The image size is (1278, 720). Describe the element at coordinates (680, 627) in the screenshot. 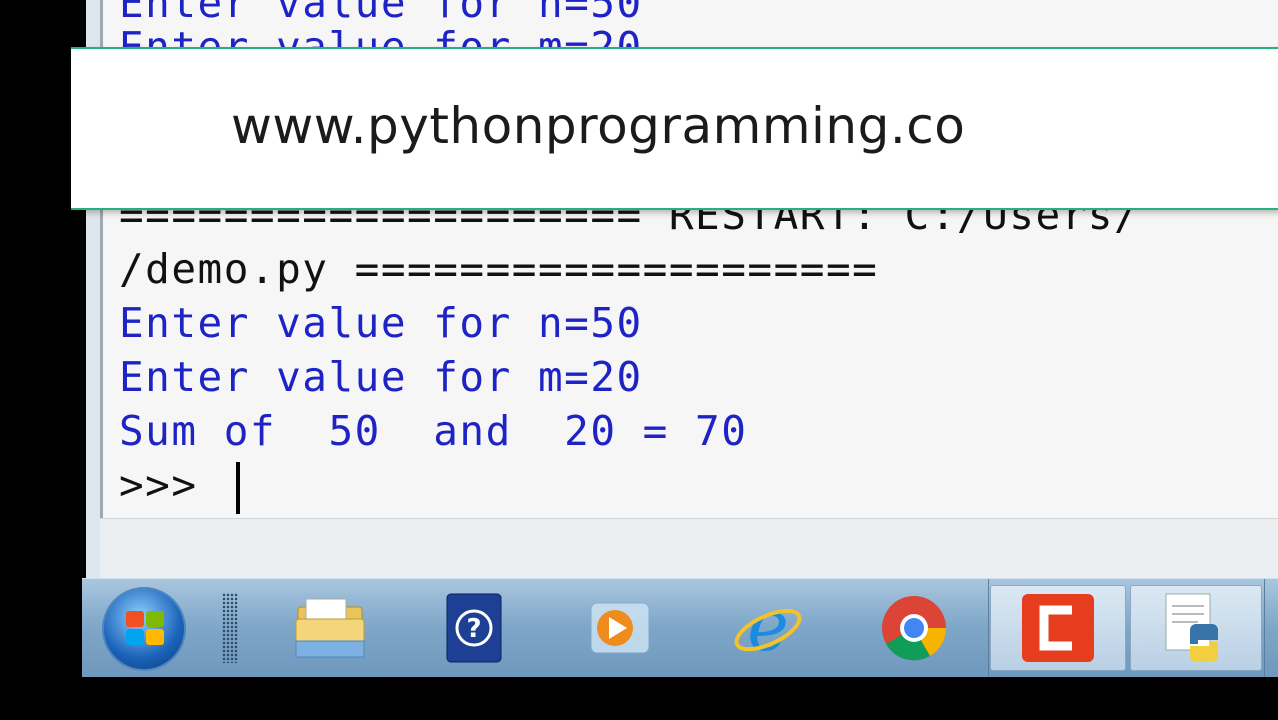

I see `taskbar: ? e` at that location.